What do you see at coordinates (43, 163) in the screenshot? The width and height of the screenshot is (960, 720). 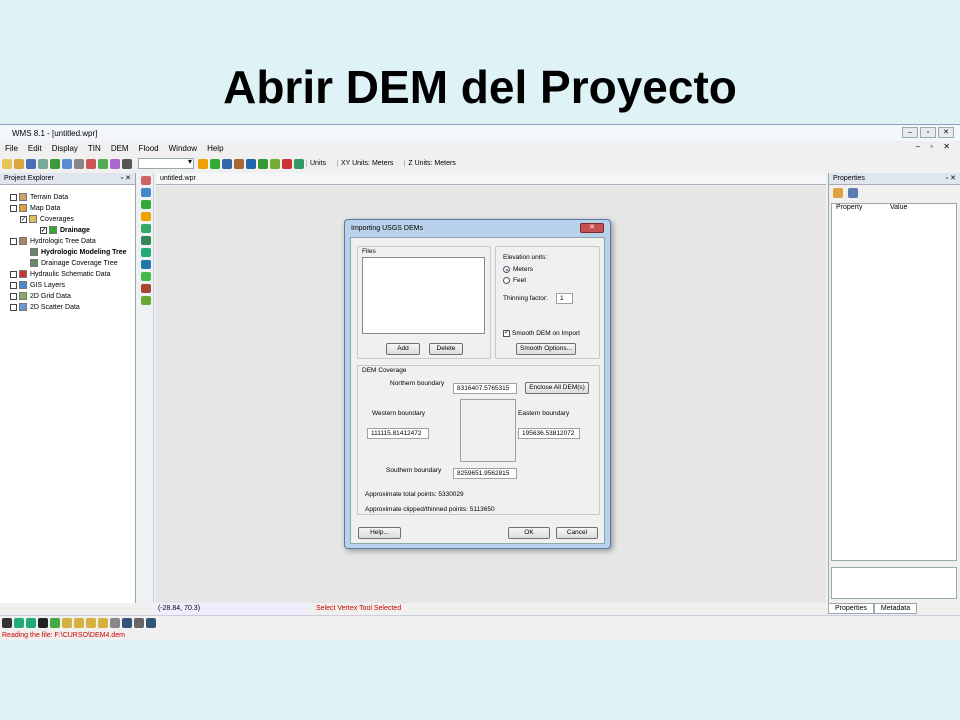 I see `print-icon` at bounding box center [43, 163].